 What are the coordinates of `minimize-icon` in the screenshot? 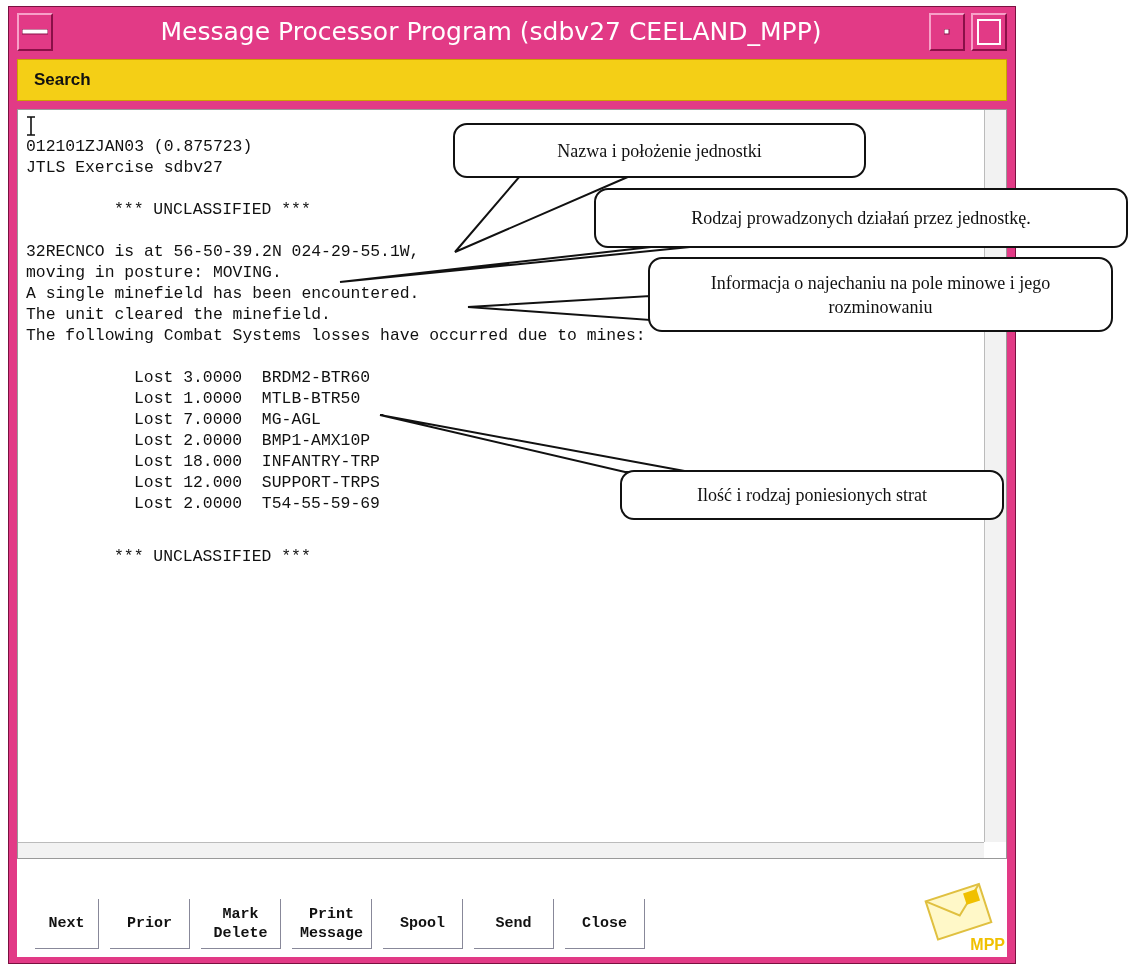 It's located at (947, 32).